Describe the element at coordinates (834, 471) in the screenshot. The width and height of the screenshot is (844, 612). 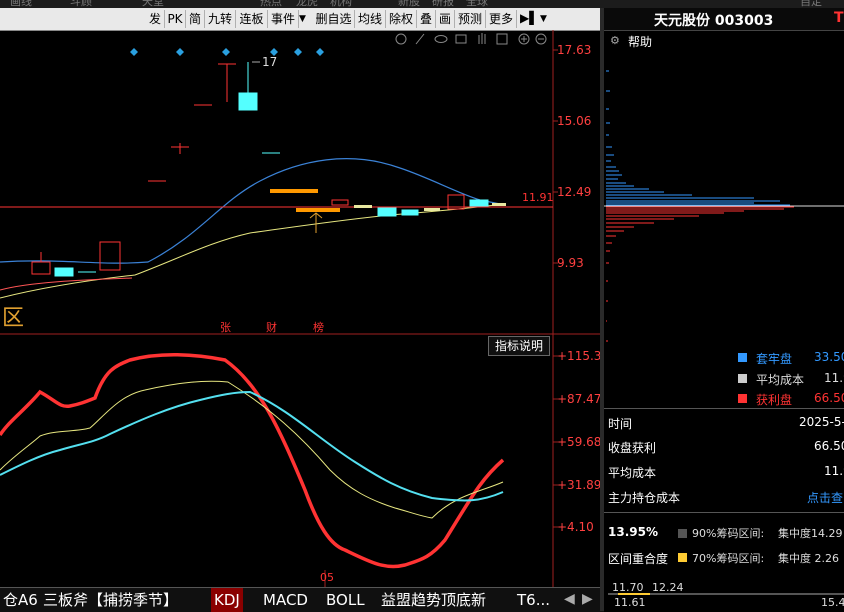
I see `info-value: 11.9` at that location.